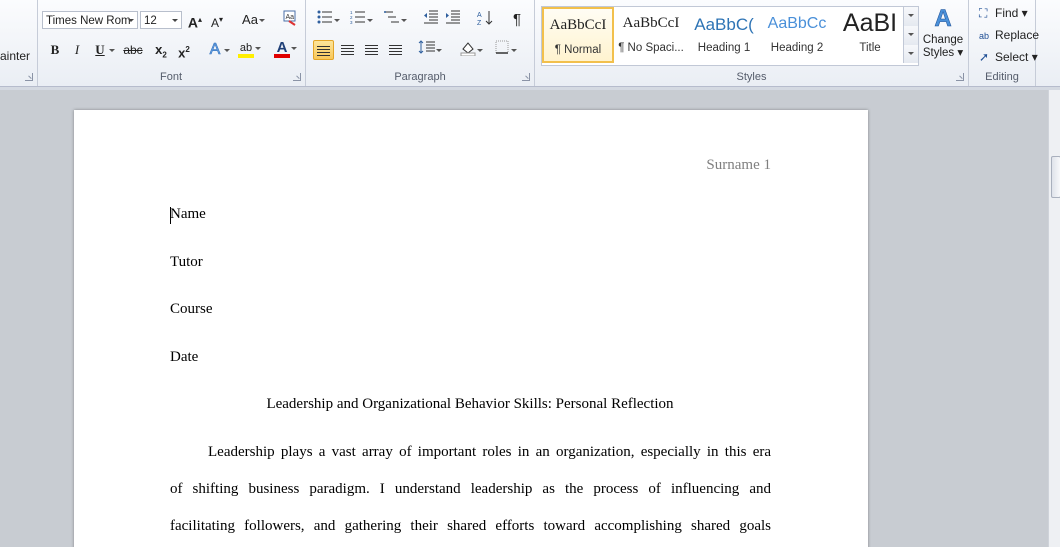  What do you see at coordinates (983, 13) in the screenshot?
I see `binoculars-icon: ⛶` at bounding box center [983, 13].